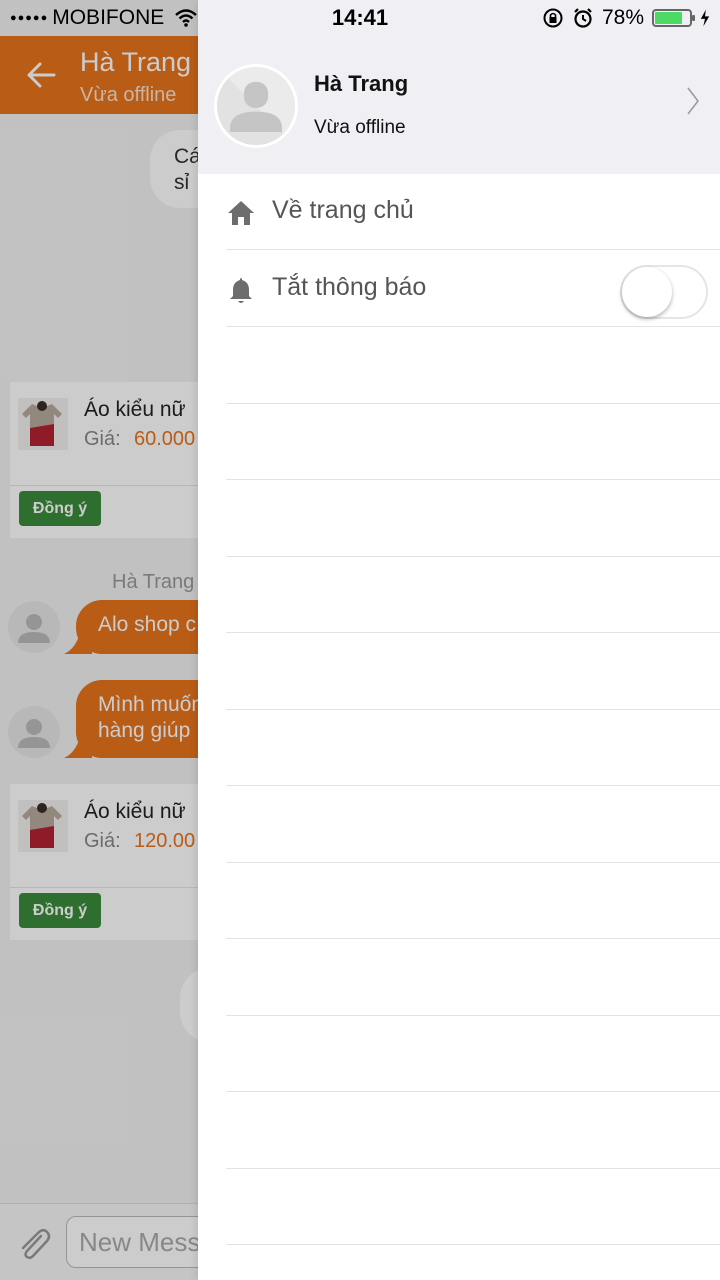  I want to click on alarm-icon, so click(583, 18).